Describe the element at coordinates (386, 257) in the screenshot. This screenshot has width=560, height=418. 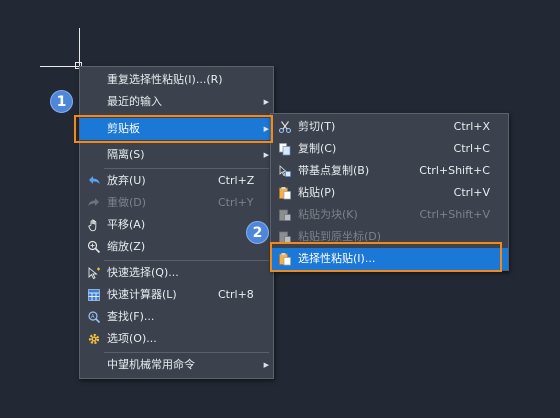
I see `highlight-box-paste-special` at that location.